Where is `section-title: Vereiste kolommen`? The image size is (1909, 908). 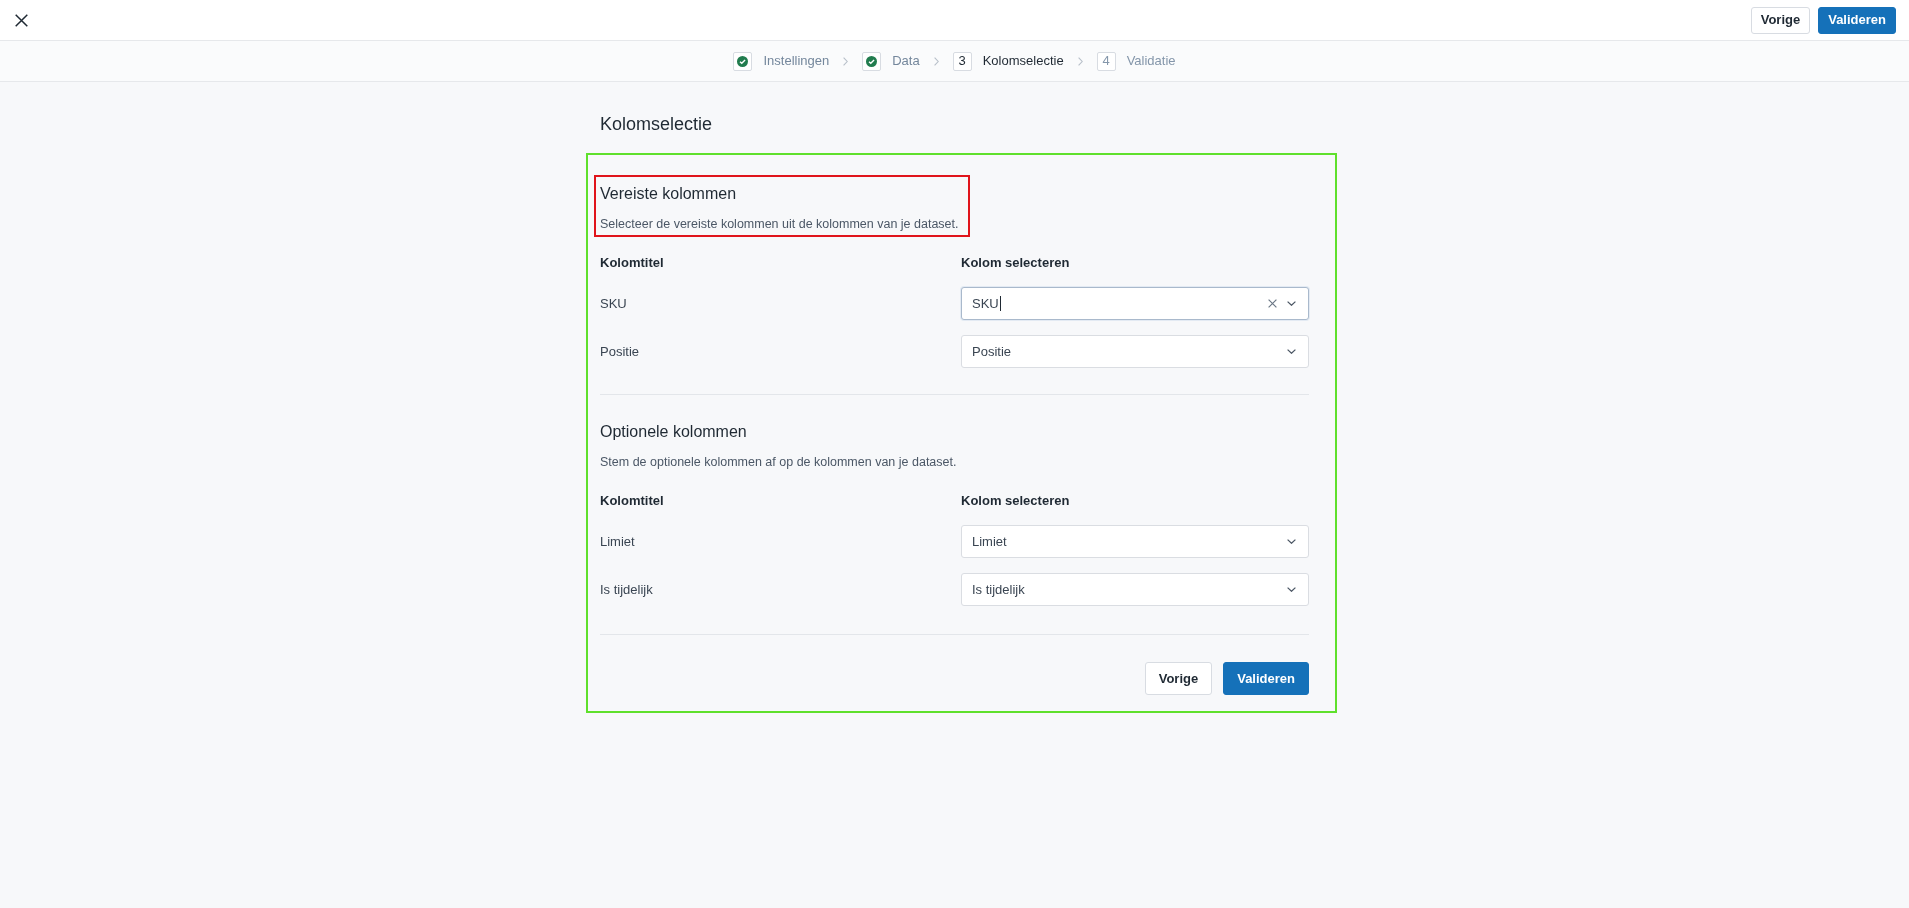 section-title: Vereiste kolommen is located at coordinates (668, 194).